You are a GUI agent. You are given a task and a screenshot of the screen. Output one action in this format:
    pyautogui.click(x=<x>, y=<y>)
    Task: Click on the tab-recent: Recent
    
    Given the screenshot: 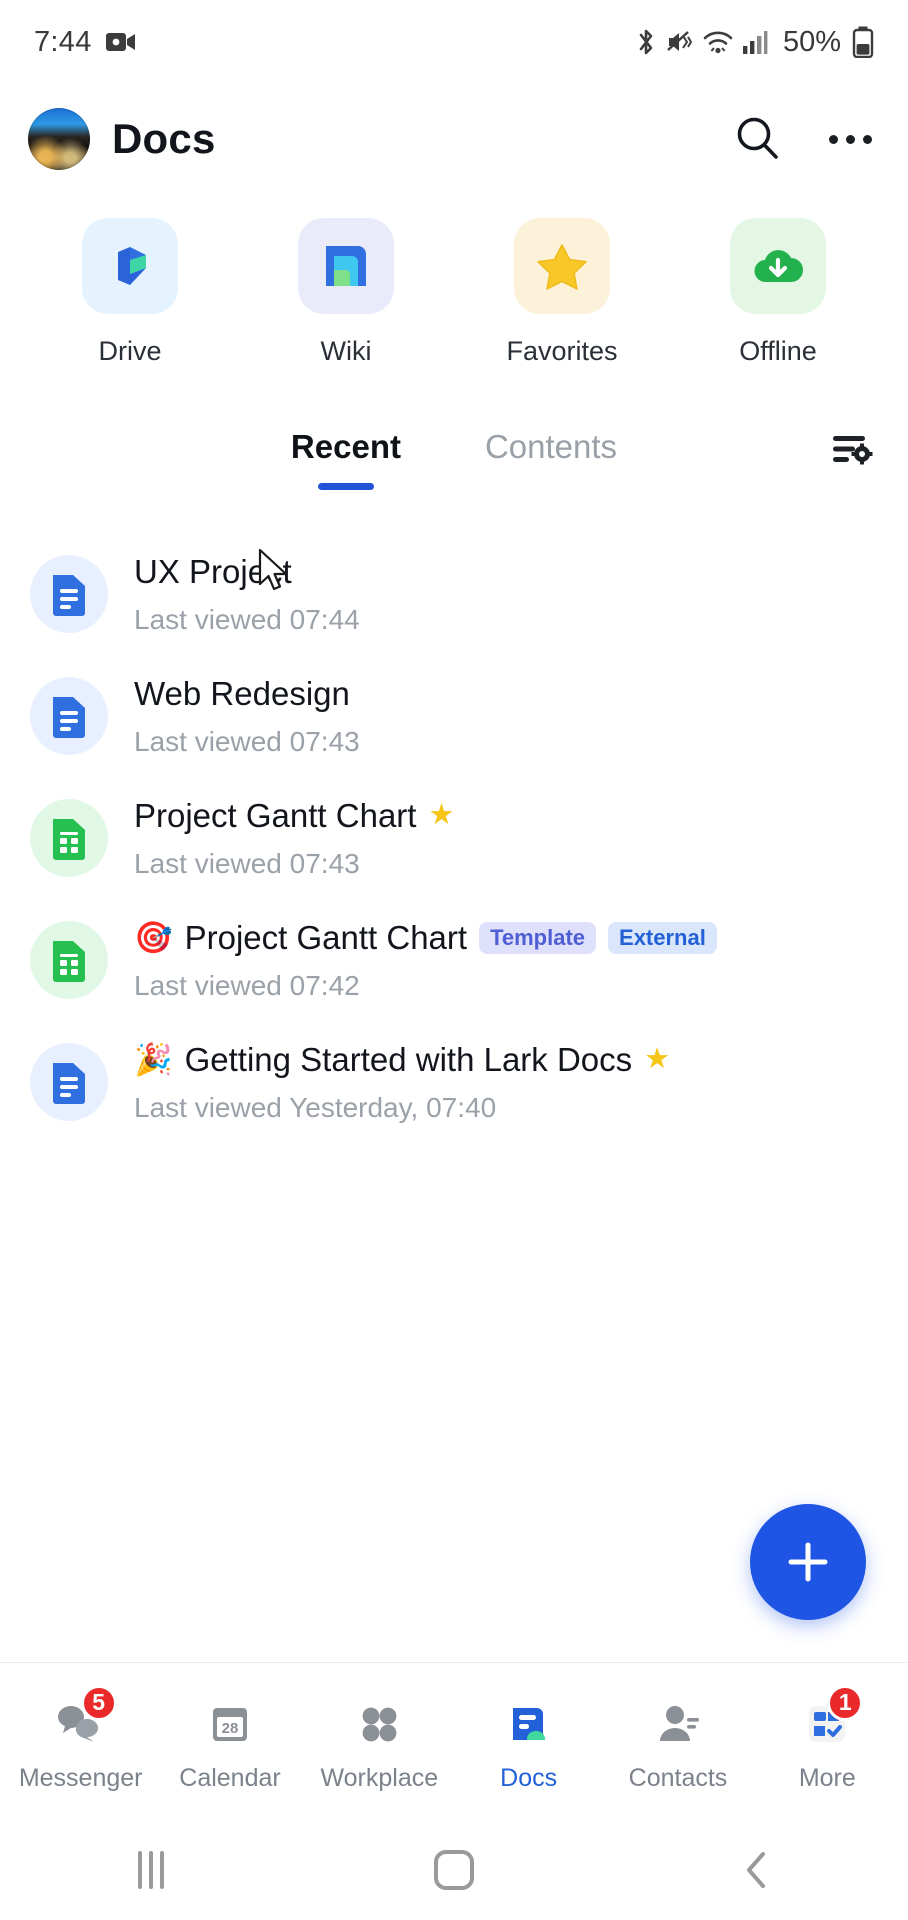 What is the action you would take?
    pyautogui.click(x=346, y=449)
    